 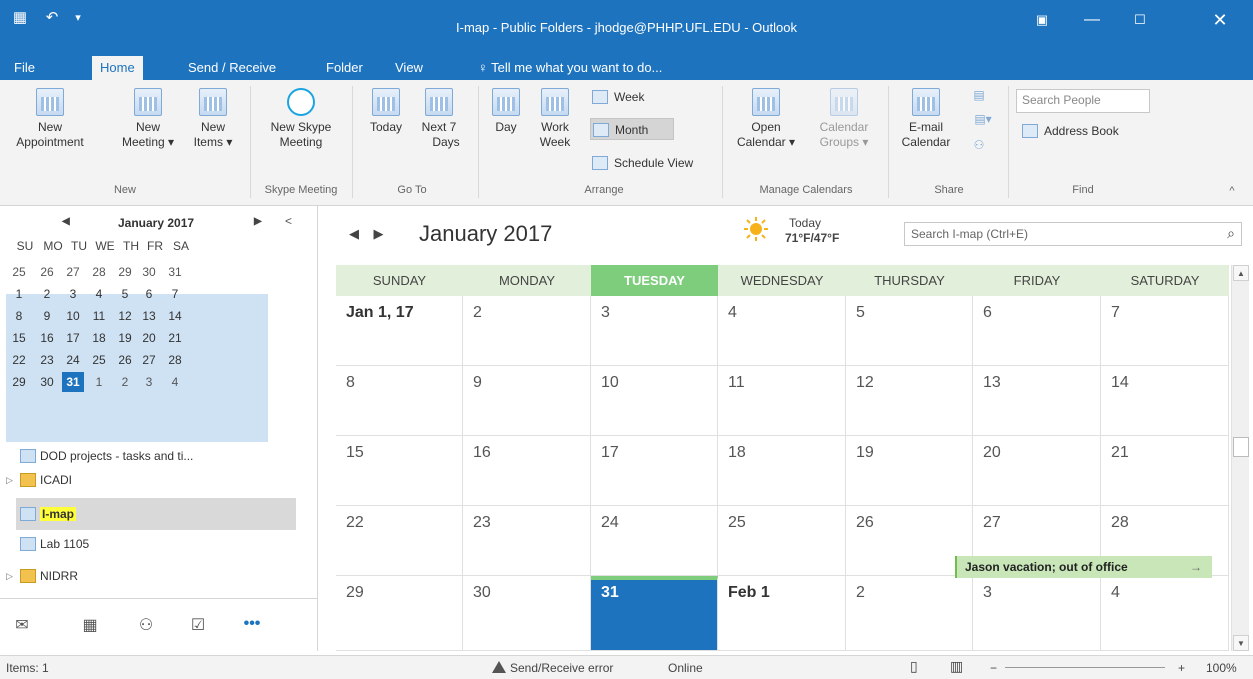 What do you see at coordinates (983, 119) in the screenshot?
I see `publish-calendar-icon: ▤▾` at bounding box center [983, 119].